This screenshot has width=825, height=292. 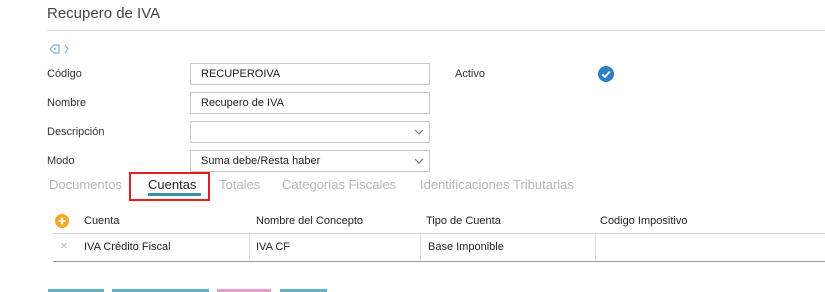 What do you see at coordinates (239, 184) in the screenshot?
I see `tab-totales: Totales` at bounding box center [239, 184].